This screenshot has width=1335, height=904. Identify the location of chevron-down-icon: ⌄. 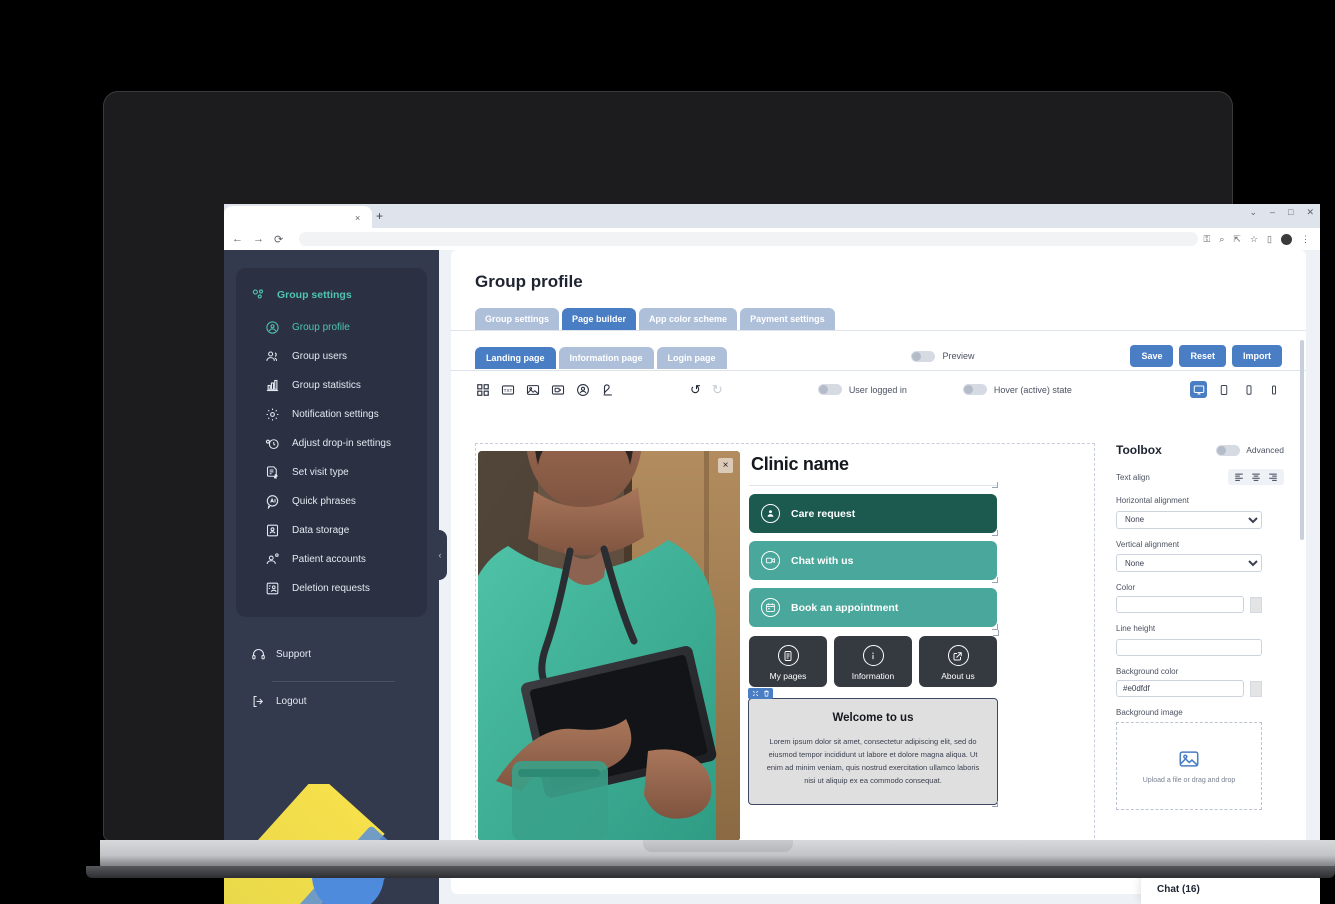
(1253, 212).